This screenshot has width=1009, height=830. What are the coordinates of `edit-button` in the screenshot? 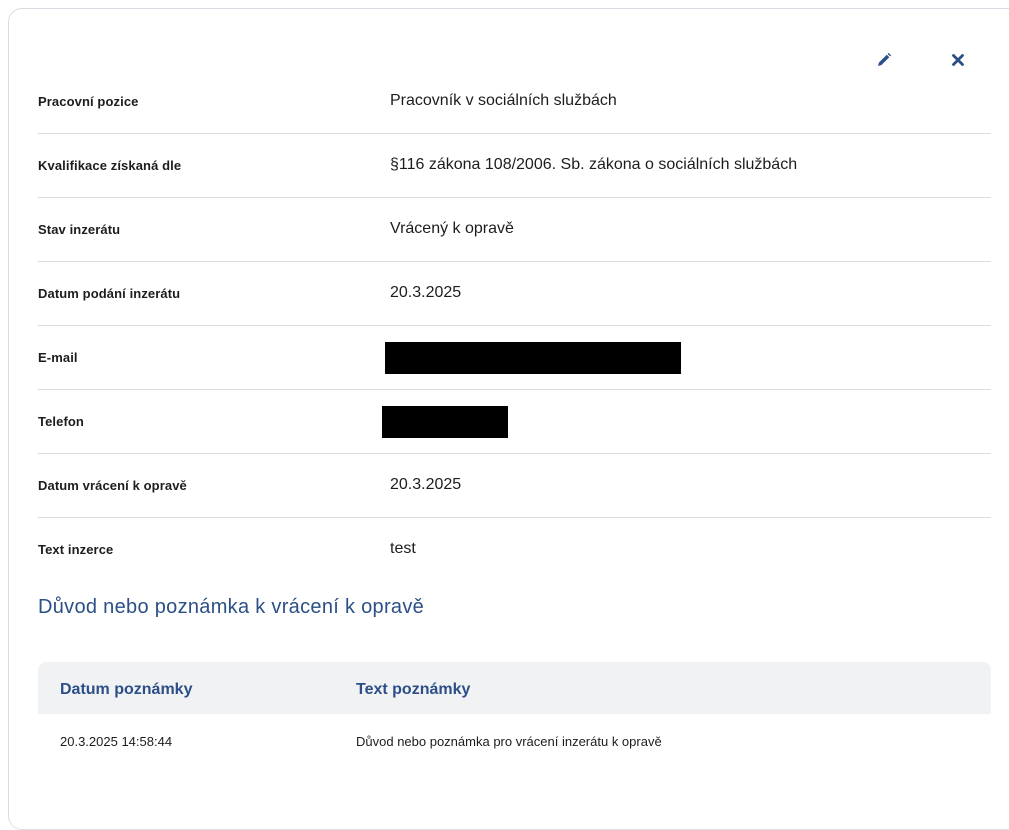 It's located at (884, 60).